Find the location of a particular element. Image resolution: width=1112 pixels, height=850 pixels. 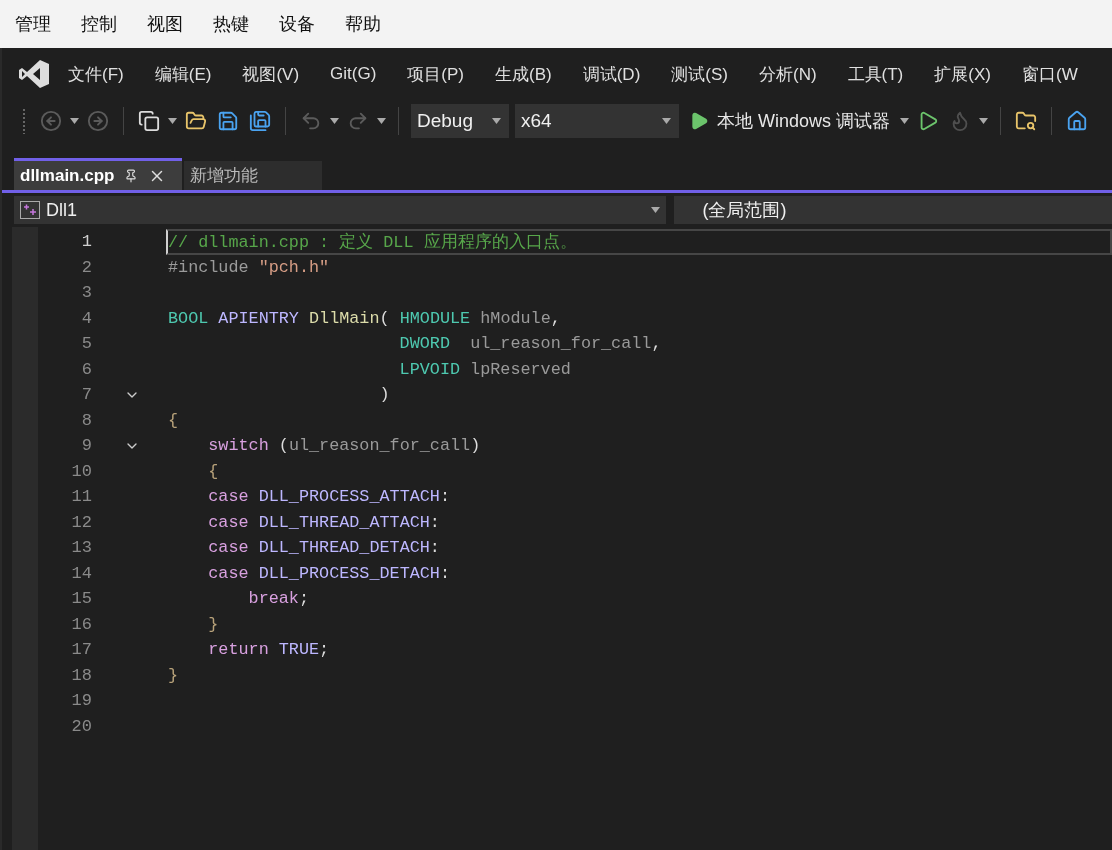

line-number: 2 is located at coordinates (86, 267).